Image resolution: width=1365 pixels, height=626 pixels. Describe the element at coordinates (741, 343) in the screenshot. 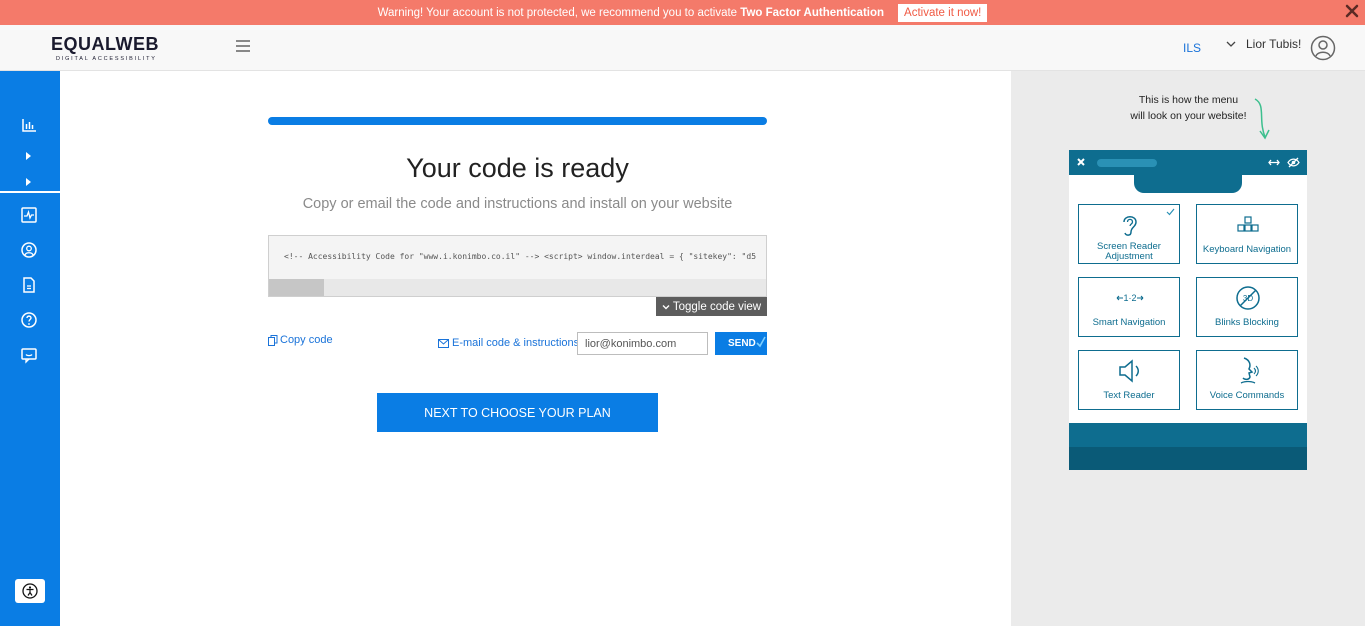

I see `send-email-button: SEND` at that location.